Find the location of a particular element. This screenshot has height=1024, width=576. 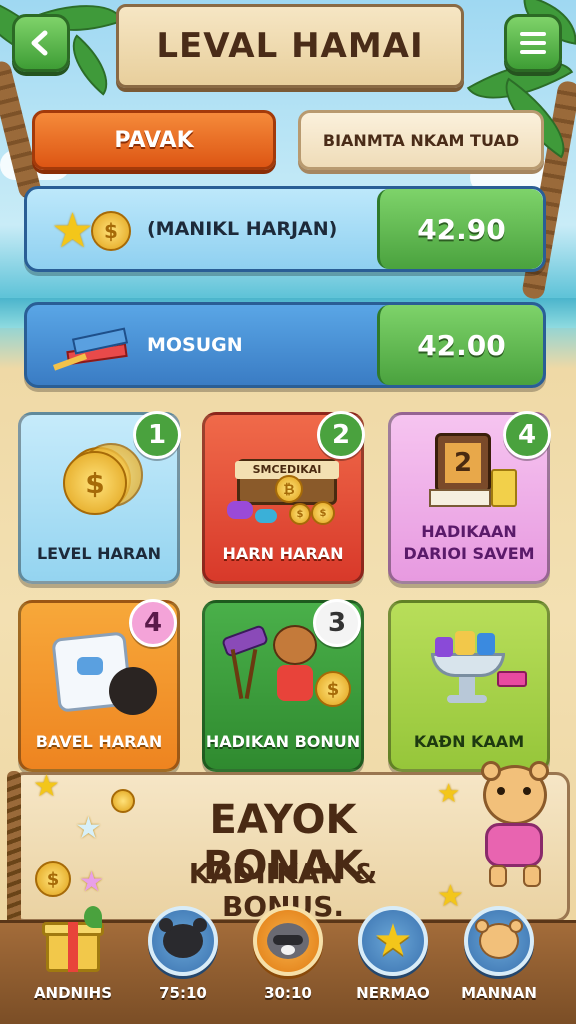

teddy-avatar-icon is located at coordinates (499, 941).